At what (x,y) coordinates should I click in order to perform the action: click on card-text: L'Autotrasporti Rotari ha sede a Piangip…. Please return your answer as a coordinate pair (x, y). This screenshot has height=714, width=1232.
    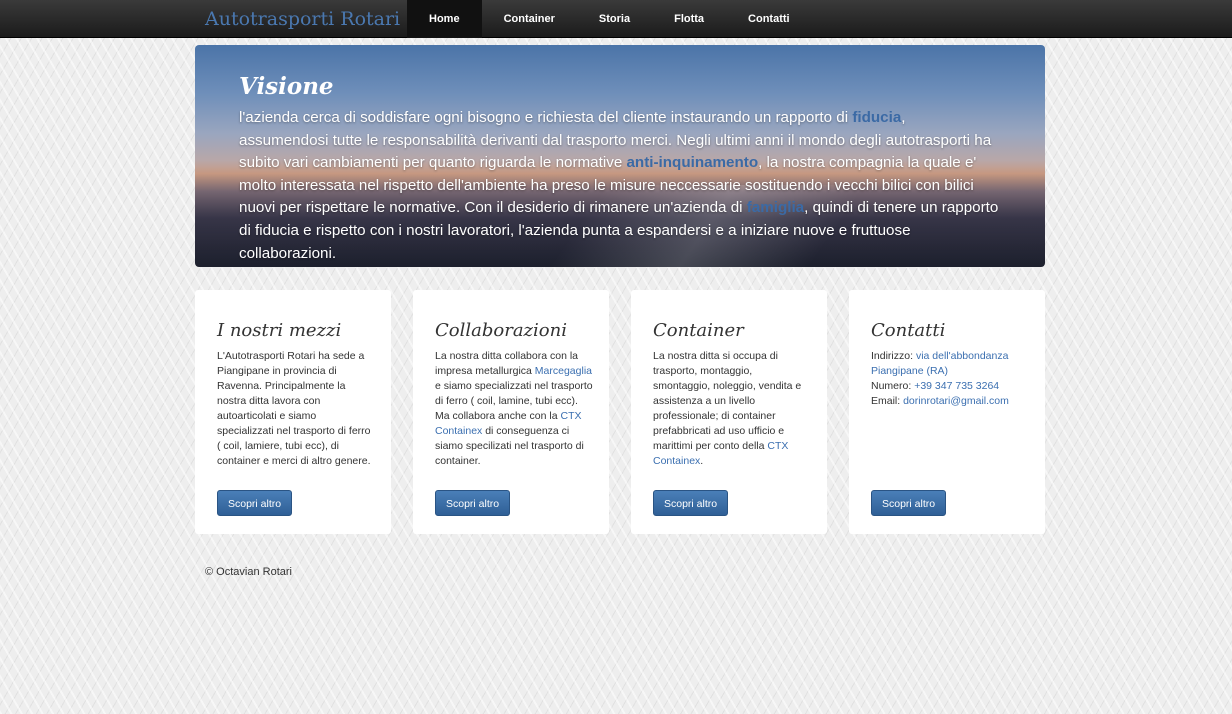
    Looking at the image, I should click on (294, 408).